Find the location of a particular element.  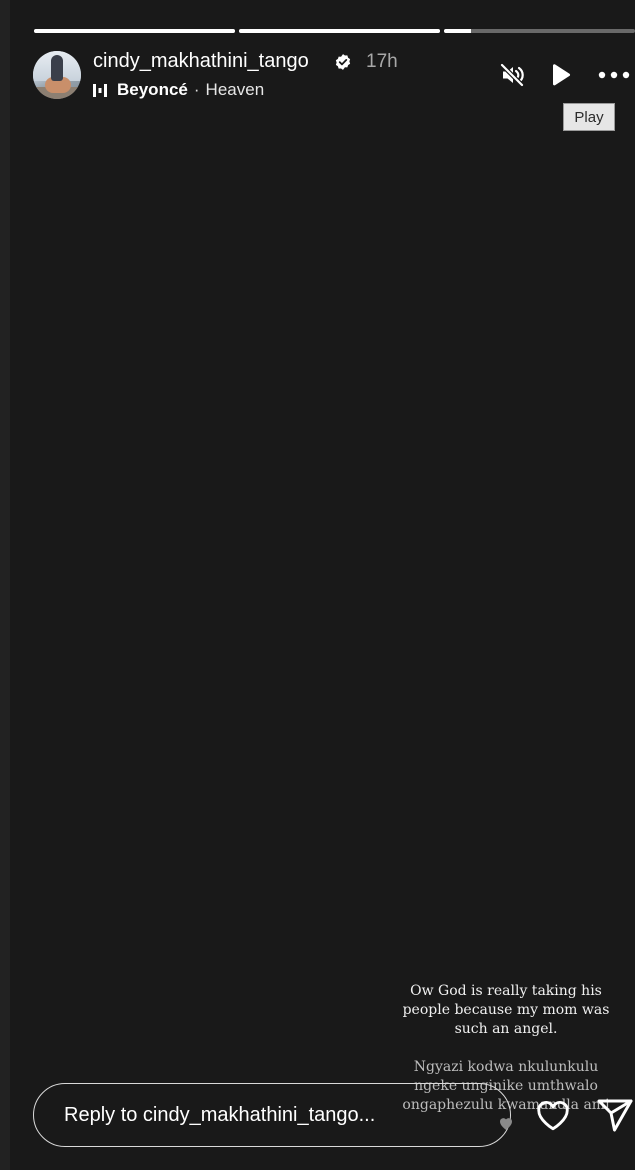

more-options-icon is located at coordinates (614, 75).